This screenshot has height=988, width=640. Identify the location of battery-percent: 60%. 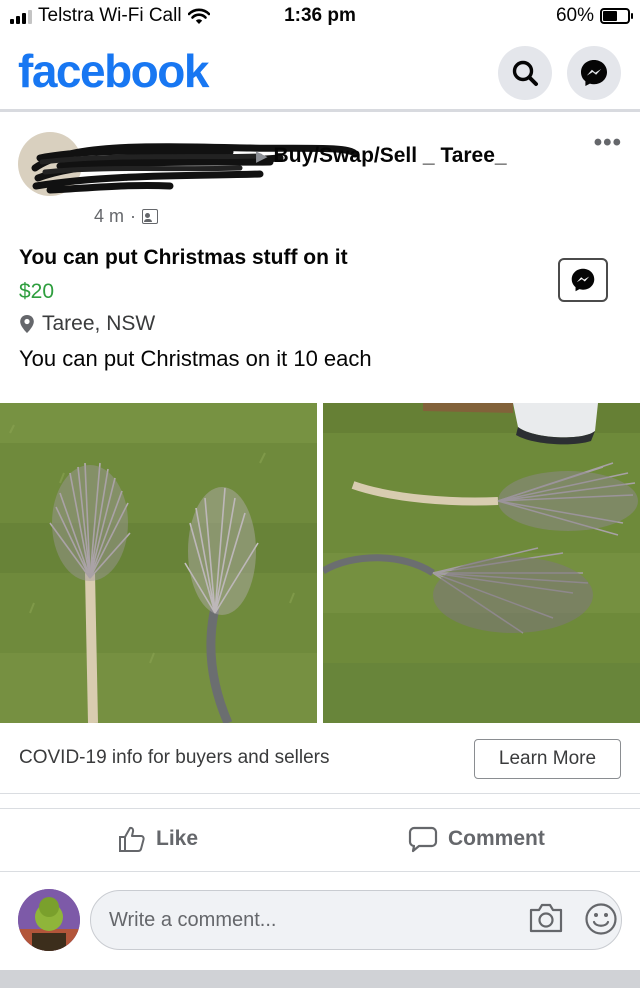
(574, 15).